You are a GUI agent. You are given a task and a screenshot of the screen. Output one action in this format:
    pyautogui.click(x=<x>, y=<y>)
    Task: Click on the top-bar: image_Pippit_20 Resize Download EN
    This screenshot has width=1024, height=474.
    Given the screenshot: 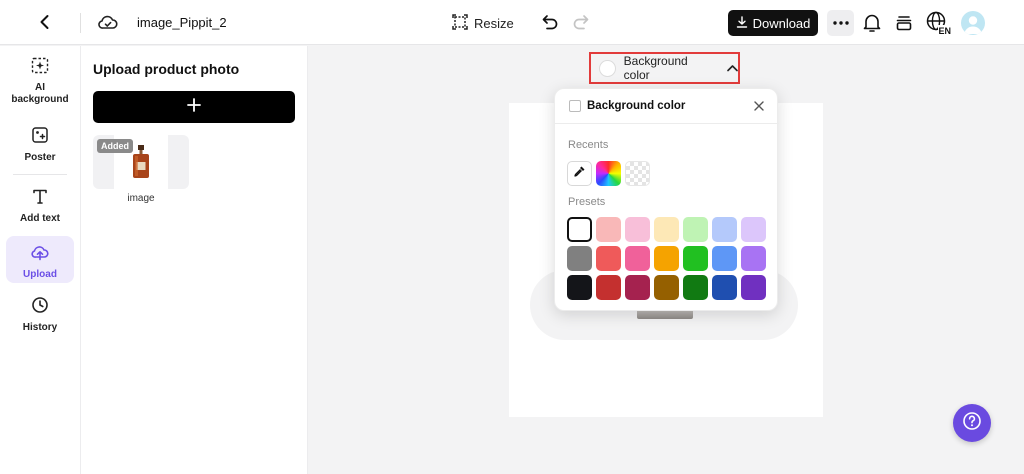 What is the action you would take?
    pyautogui.click(x=512, y=22)
    